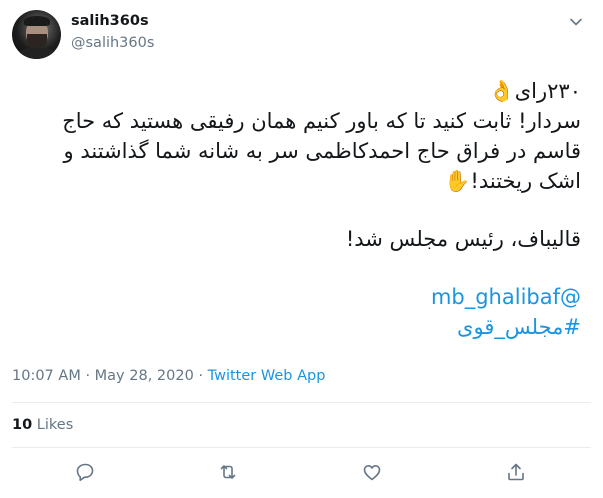 The width and height of the screenshot is (603, 498). I want to click on tweet-line: اشک ریختند!✋, so click(512, 181).